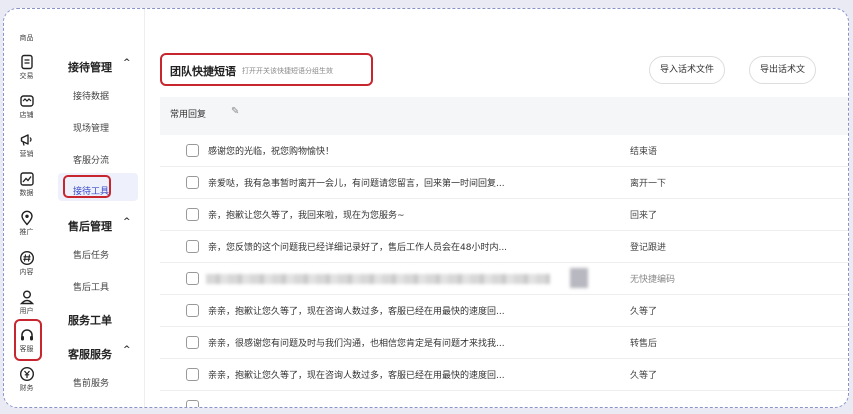  Describe the element at coordinates (26, 208) in the screenshot. I see `icon-rail: 商品 交易 店铺 营销 数据 推广 内容 用户 客服 财务` at that location.